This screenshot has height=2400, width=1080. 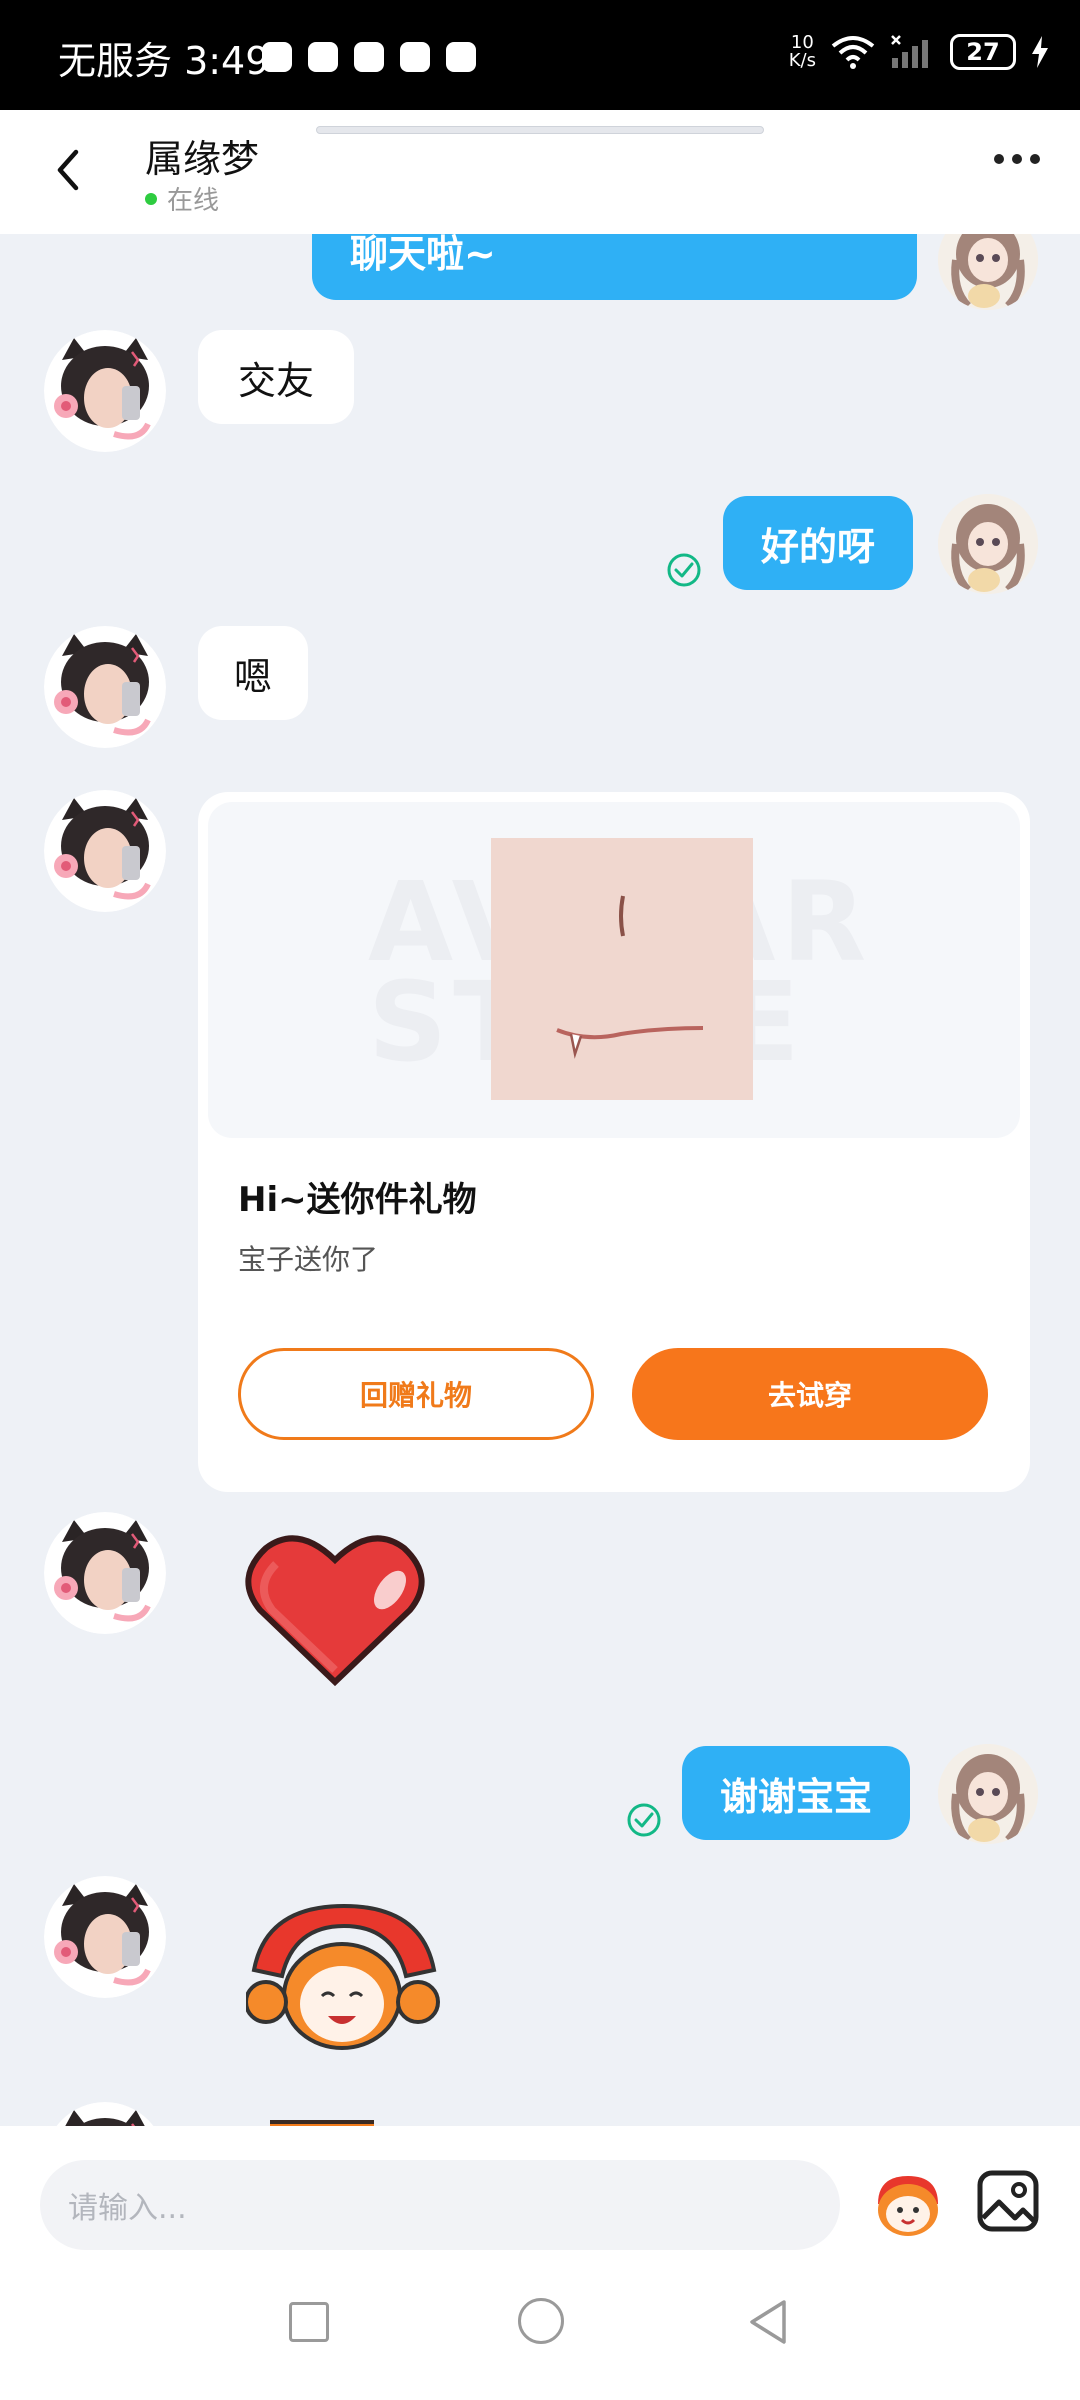 What do you see at coordinates (983, 52) in the screenshot?
I see `battery-indicator: 27` at bounding box center [983, 52].